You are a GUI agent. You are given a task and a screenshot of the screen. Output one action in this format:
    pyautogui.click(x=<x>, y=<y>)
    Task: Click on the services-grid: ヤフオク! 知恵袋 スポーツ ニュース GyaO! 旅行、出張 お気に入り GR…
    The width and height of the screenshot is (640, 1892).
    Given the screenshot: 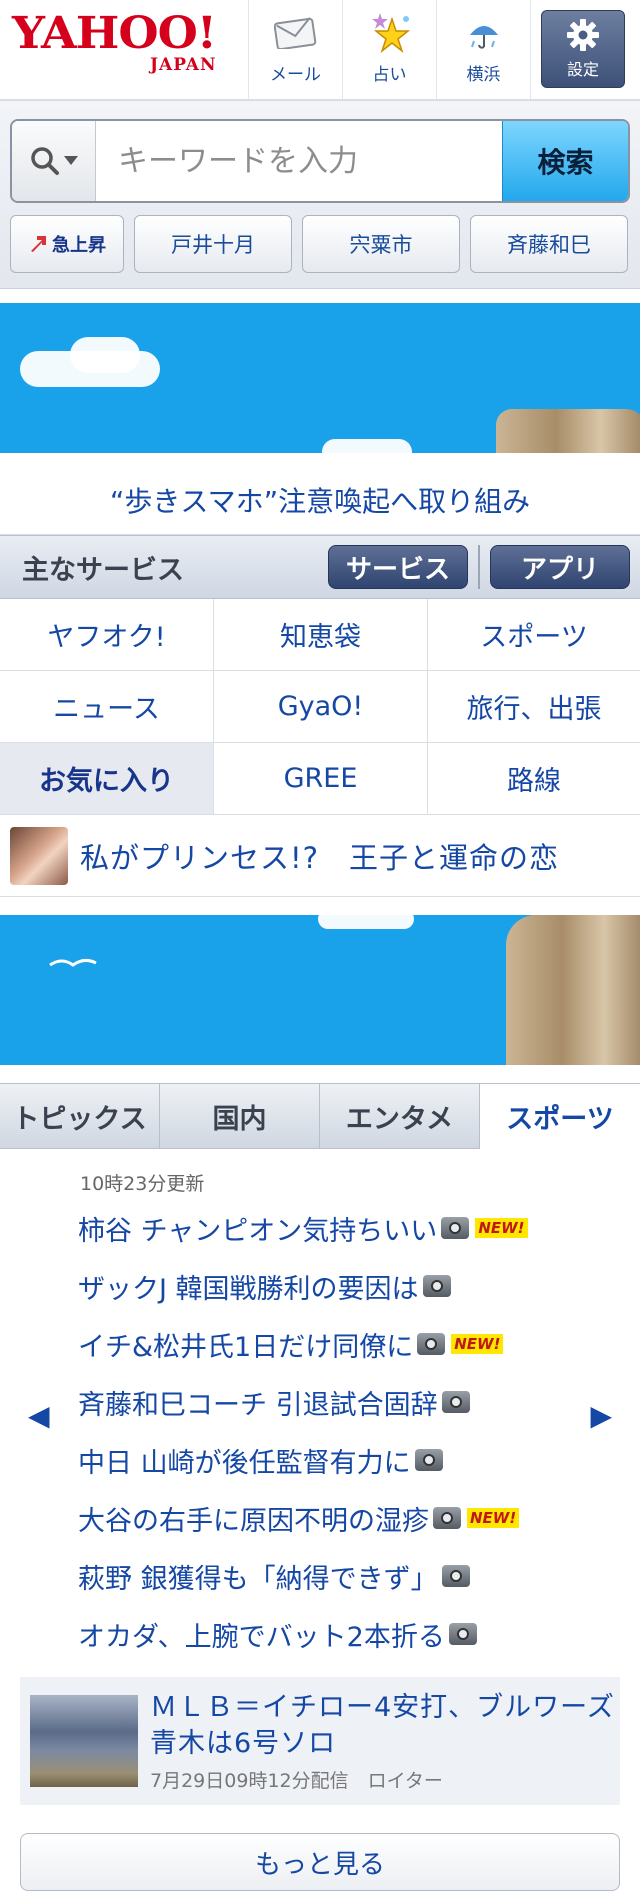 What is the action you would take?
    pyautogui.click(x=320, y=707)
    